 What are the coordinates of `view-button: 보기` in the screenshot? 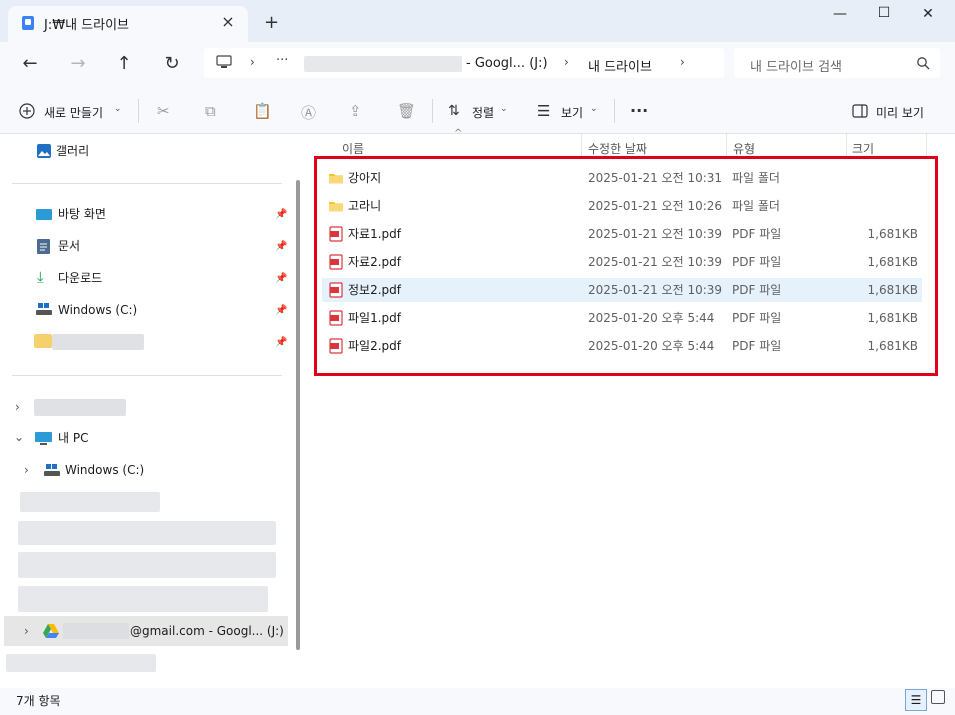 It's located at (572, 112).